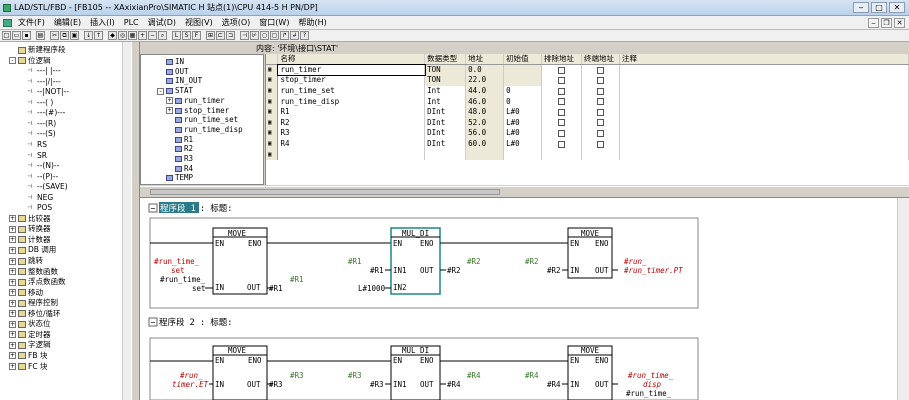  Describe the element at coordinates (196, 35) in the screenshot. I see `fbd-icon: F` at that location.